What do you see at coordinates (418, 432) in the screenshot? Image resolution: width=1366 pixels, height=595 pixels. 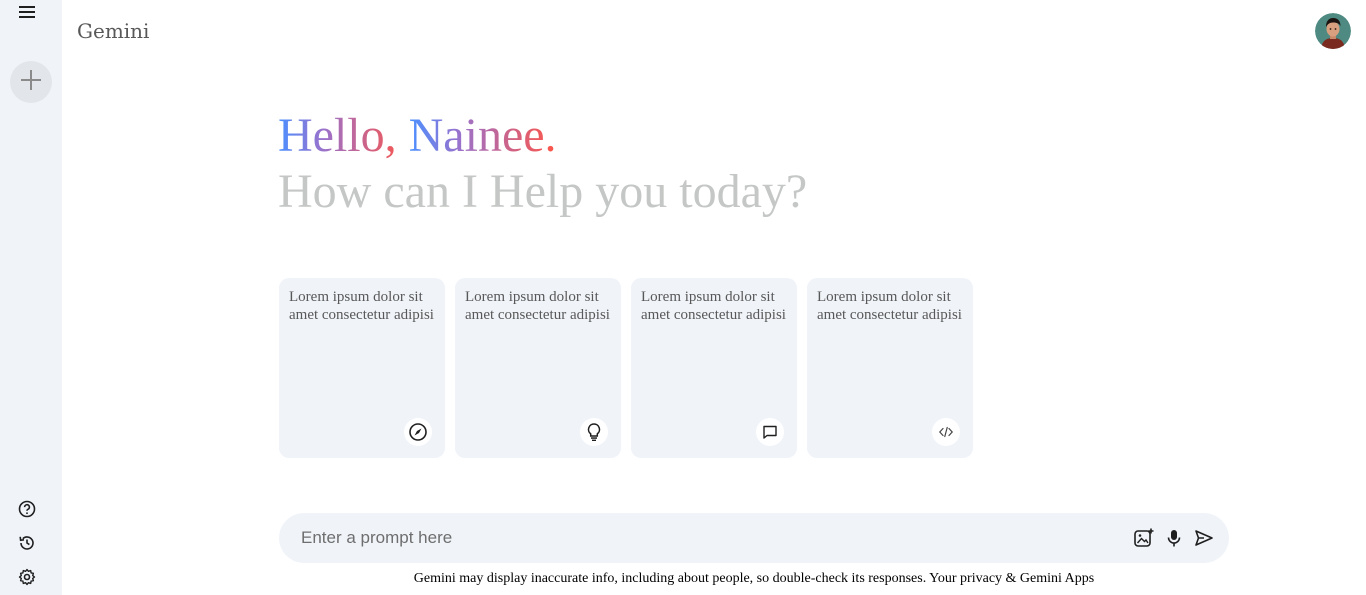 I see `compass-icon` at bounding box center [418, 432].